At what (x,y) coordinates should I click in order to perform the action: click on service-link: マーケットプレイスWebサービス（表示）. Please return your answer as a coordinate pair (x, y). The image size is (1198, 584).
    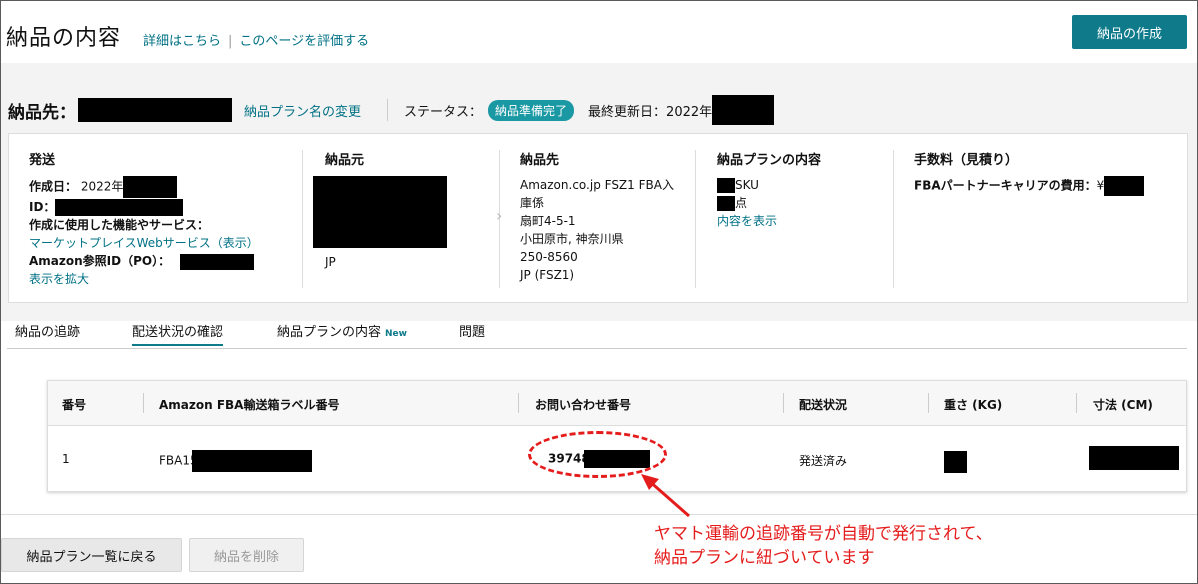
    Looking at the image, I should click on (164, 243).